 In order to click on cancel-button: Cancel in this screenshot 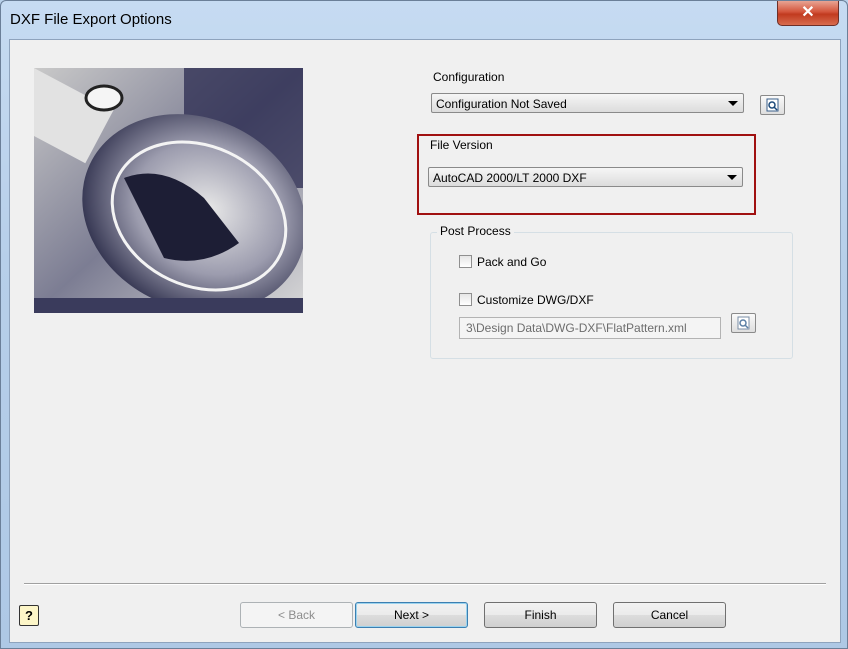, I will do `click(669, 615)`.